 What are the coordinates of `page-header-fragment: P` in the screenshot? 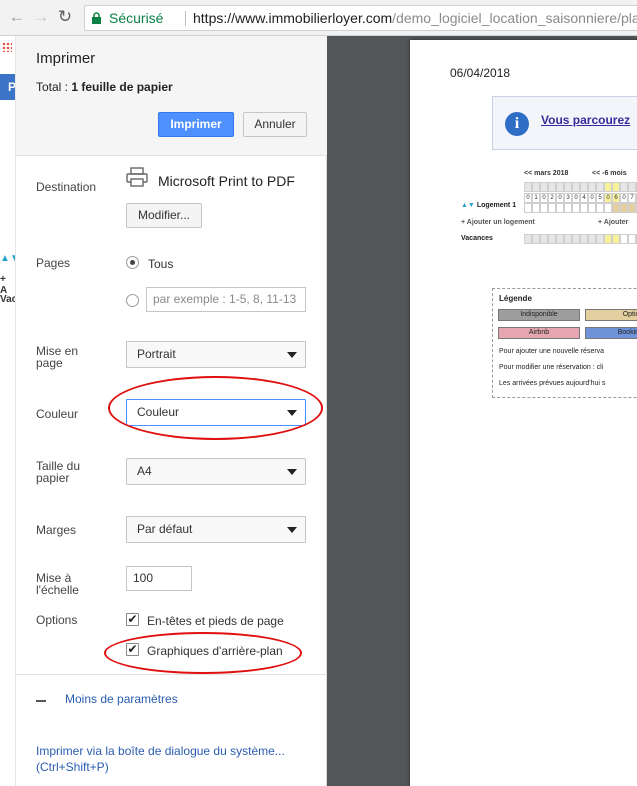 It's located at (7, 87).